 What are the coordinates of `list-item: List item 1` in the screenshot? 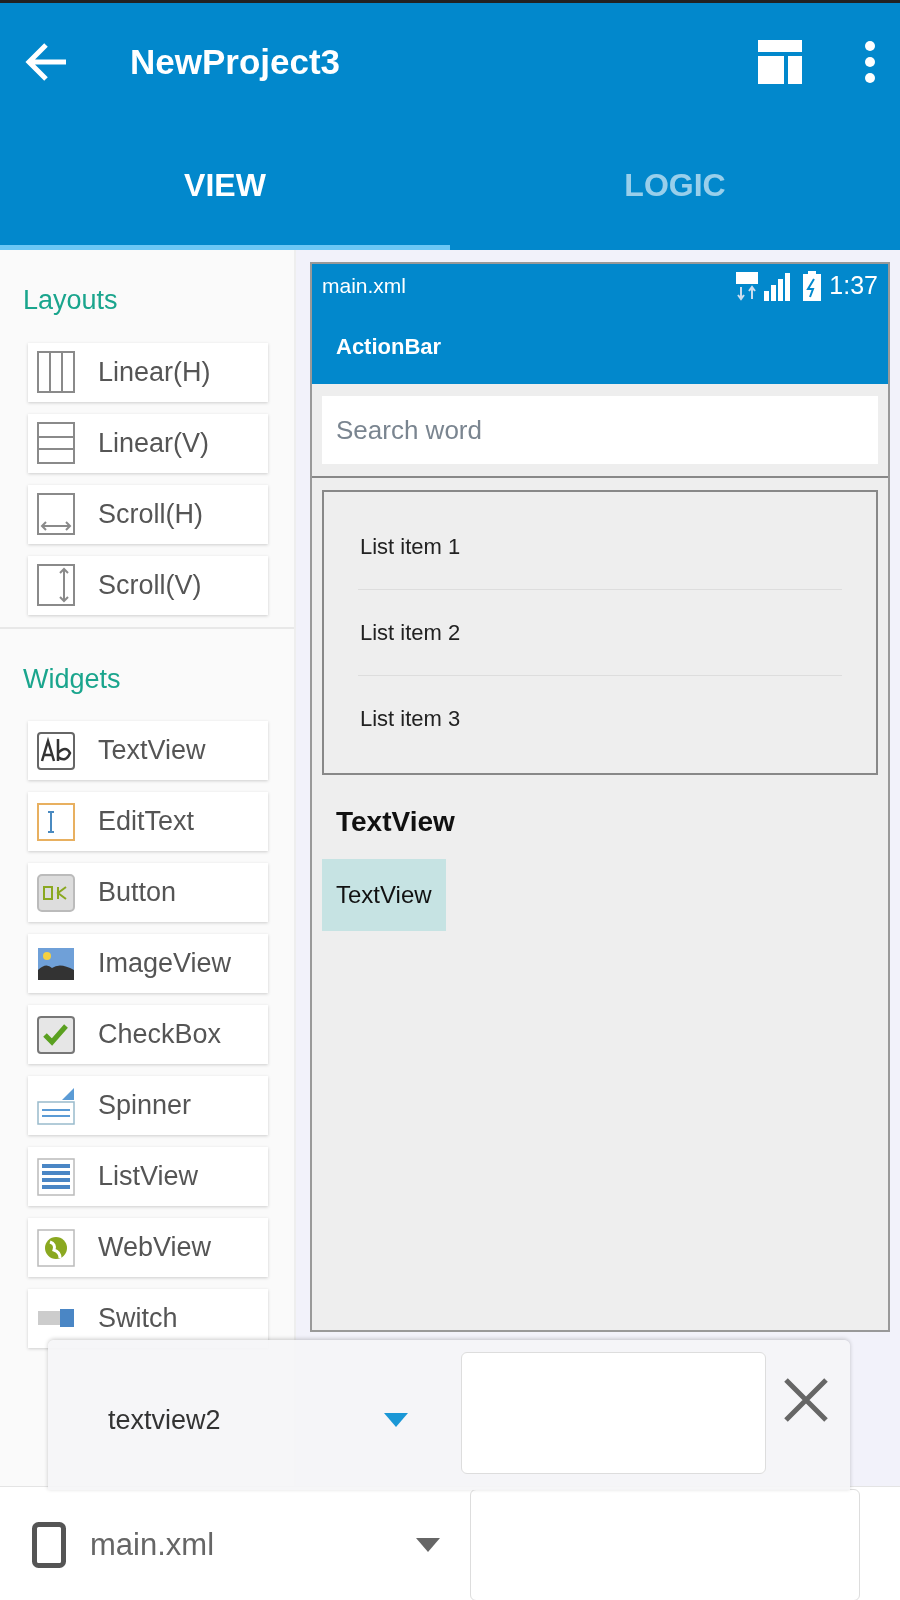 It's located at (410, 546).